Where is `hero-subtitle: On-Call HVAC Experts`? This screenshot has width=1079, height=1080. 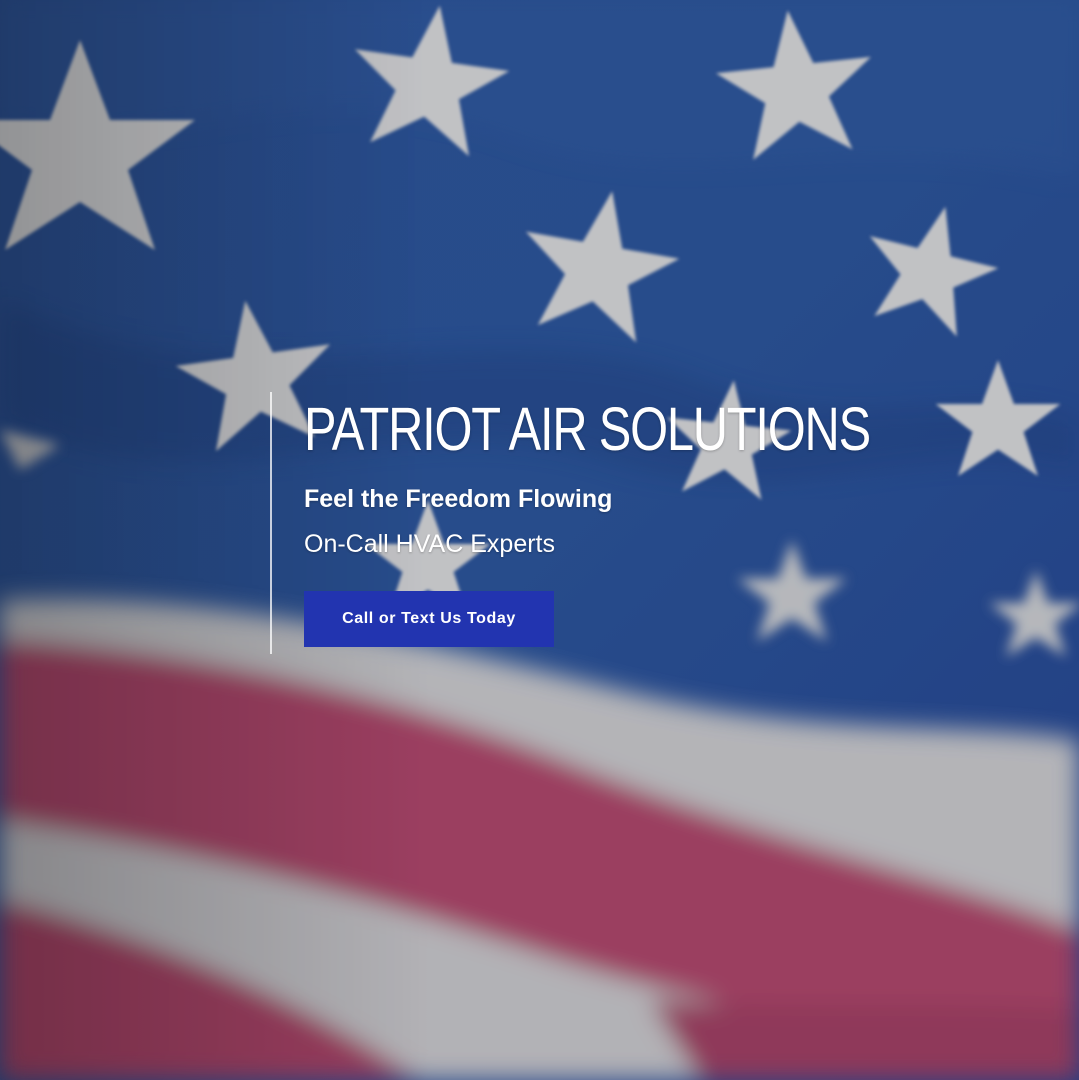 hero-subtitle: On-Call HVAC Experts is located at coordinates (429, 544).